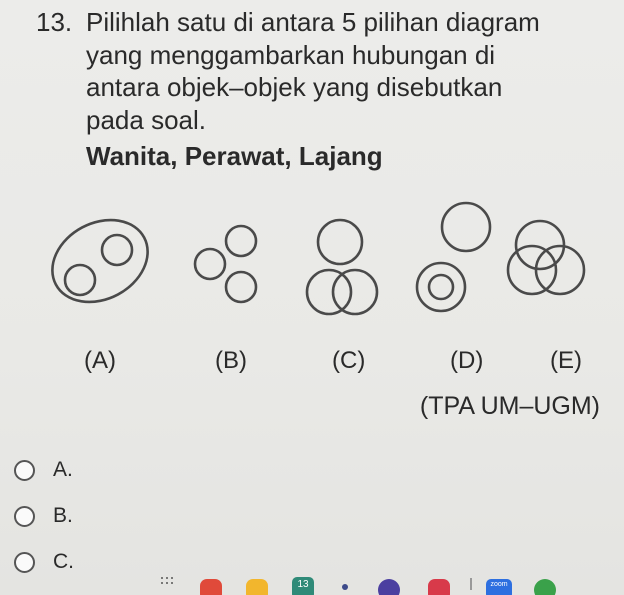 This screenshot has width=624, height=595. What do you see at coordinates (509, 406) in the screenshot?
I see `question-source: (TPA UM–UGM)` at bounding box center [509, 406].